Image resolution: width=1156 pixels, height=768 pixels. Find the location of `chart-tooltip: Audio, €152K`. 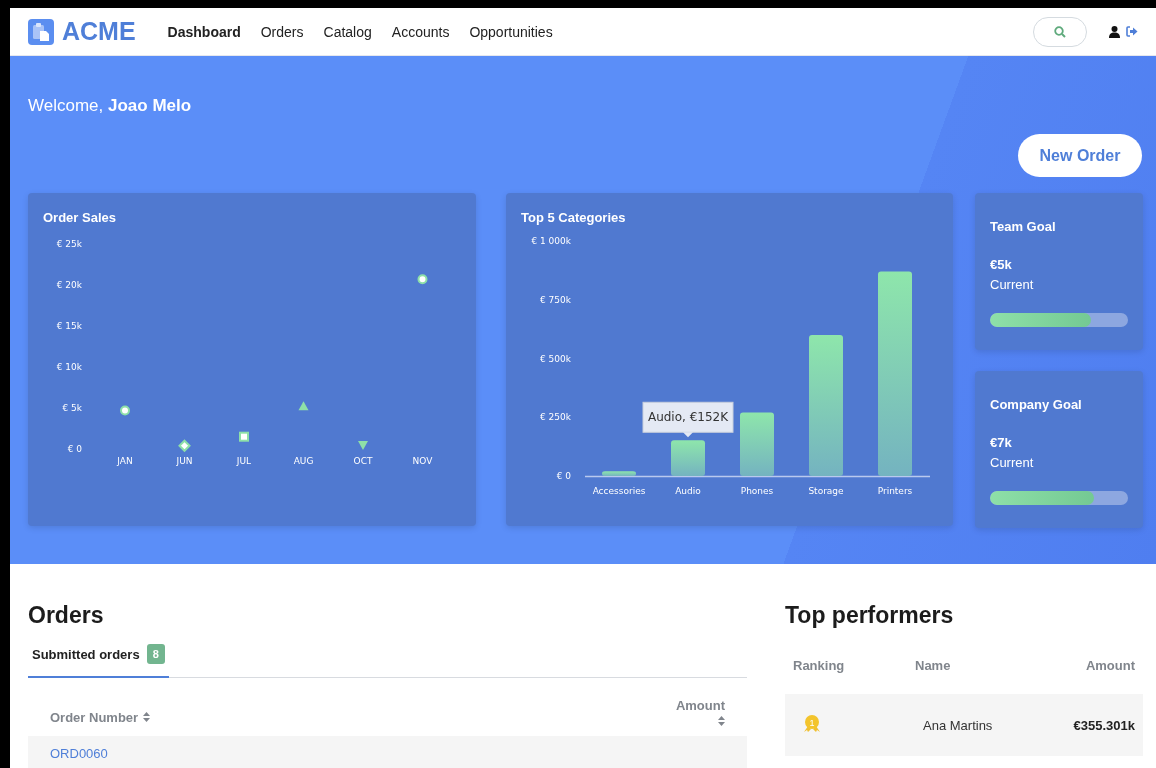

chart-tooltip: Audio, €152K is located at coordinates (688, 419).